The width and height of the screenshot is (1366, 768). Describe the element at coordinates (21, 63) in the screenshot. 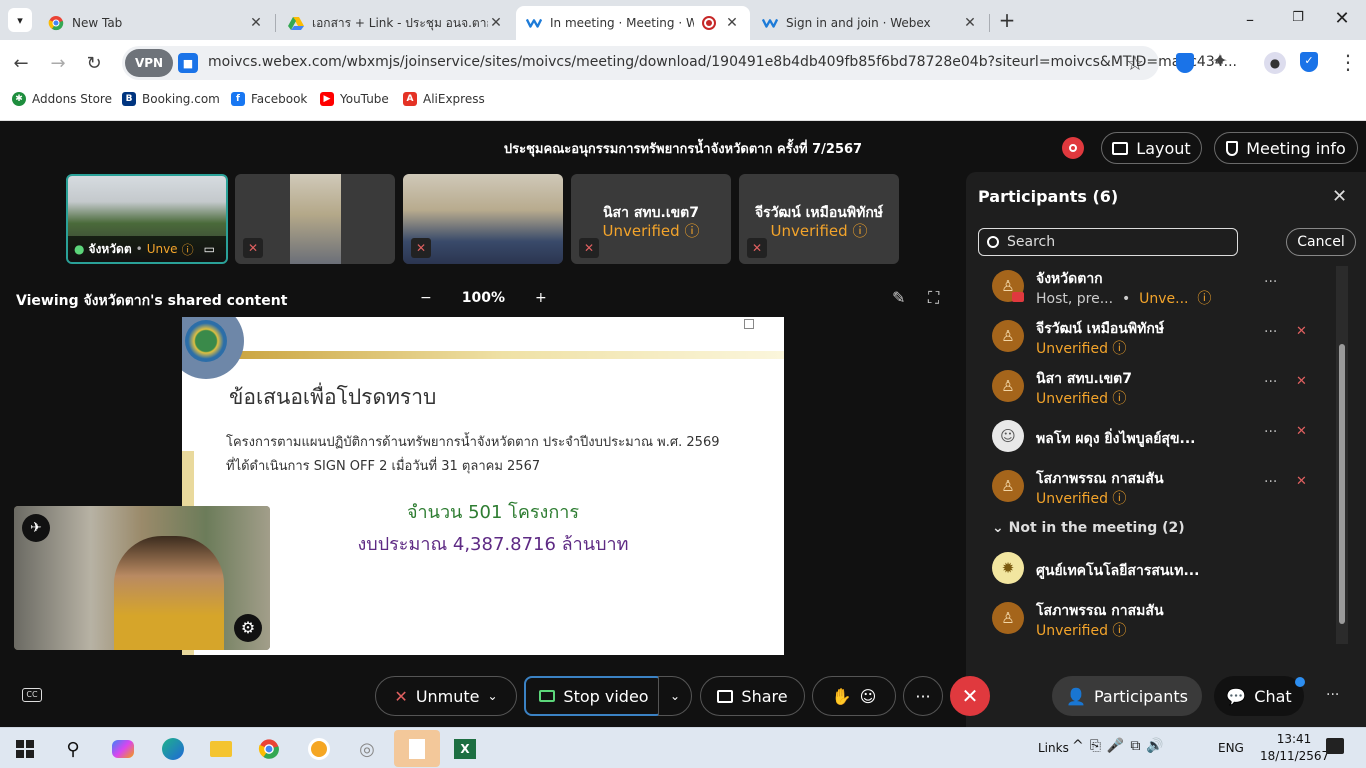

I see `back-icon: ←` at that location.